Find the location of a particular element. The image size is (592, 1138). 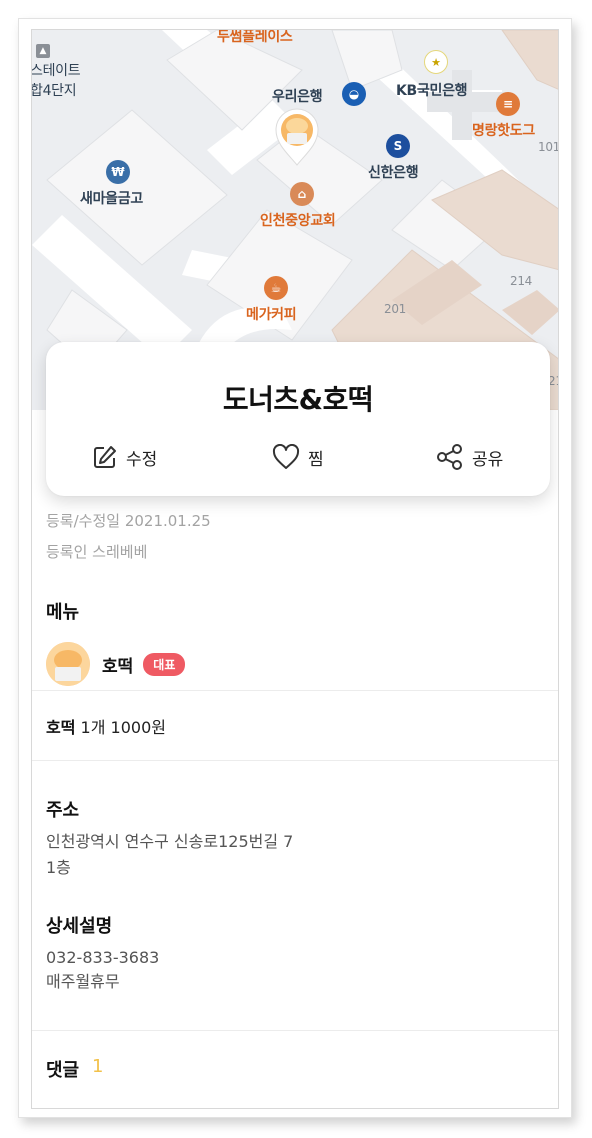

menu-item: 호떡 대표 is located at coordinates (116, 664).